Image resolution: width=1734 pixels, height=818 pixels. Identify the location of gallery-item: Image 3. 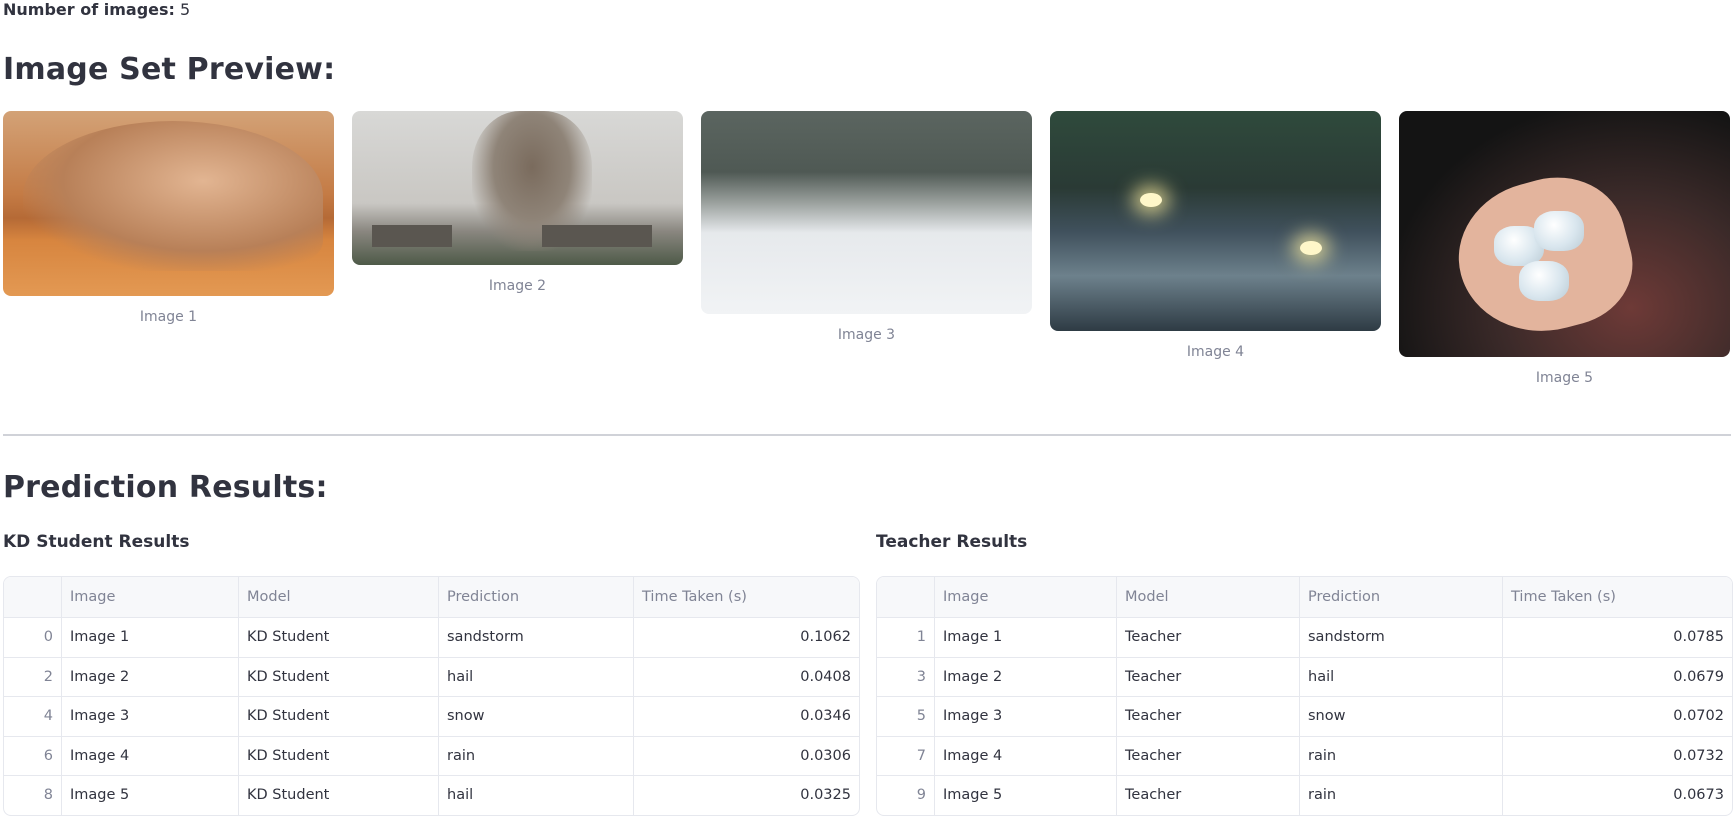
(866, 227).